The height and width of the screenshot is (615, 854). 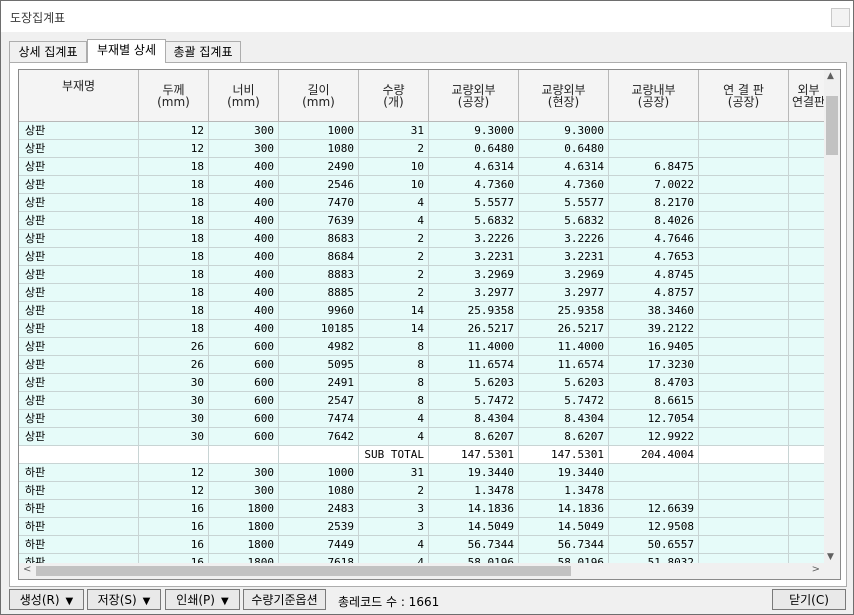 I want to click on table-row: 상판 18 400 7470 4 5.5577 5.5577 8.2170, so click(x=421, y=203).